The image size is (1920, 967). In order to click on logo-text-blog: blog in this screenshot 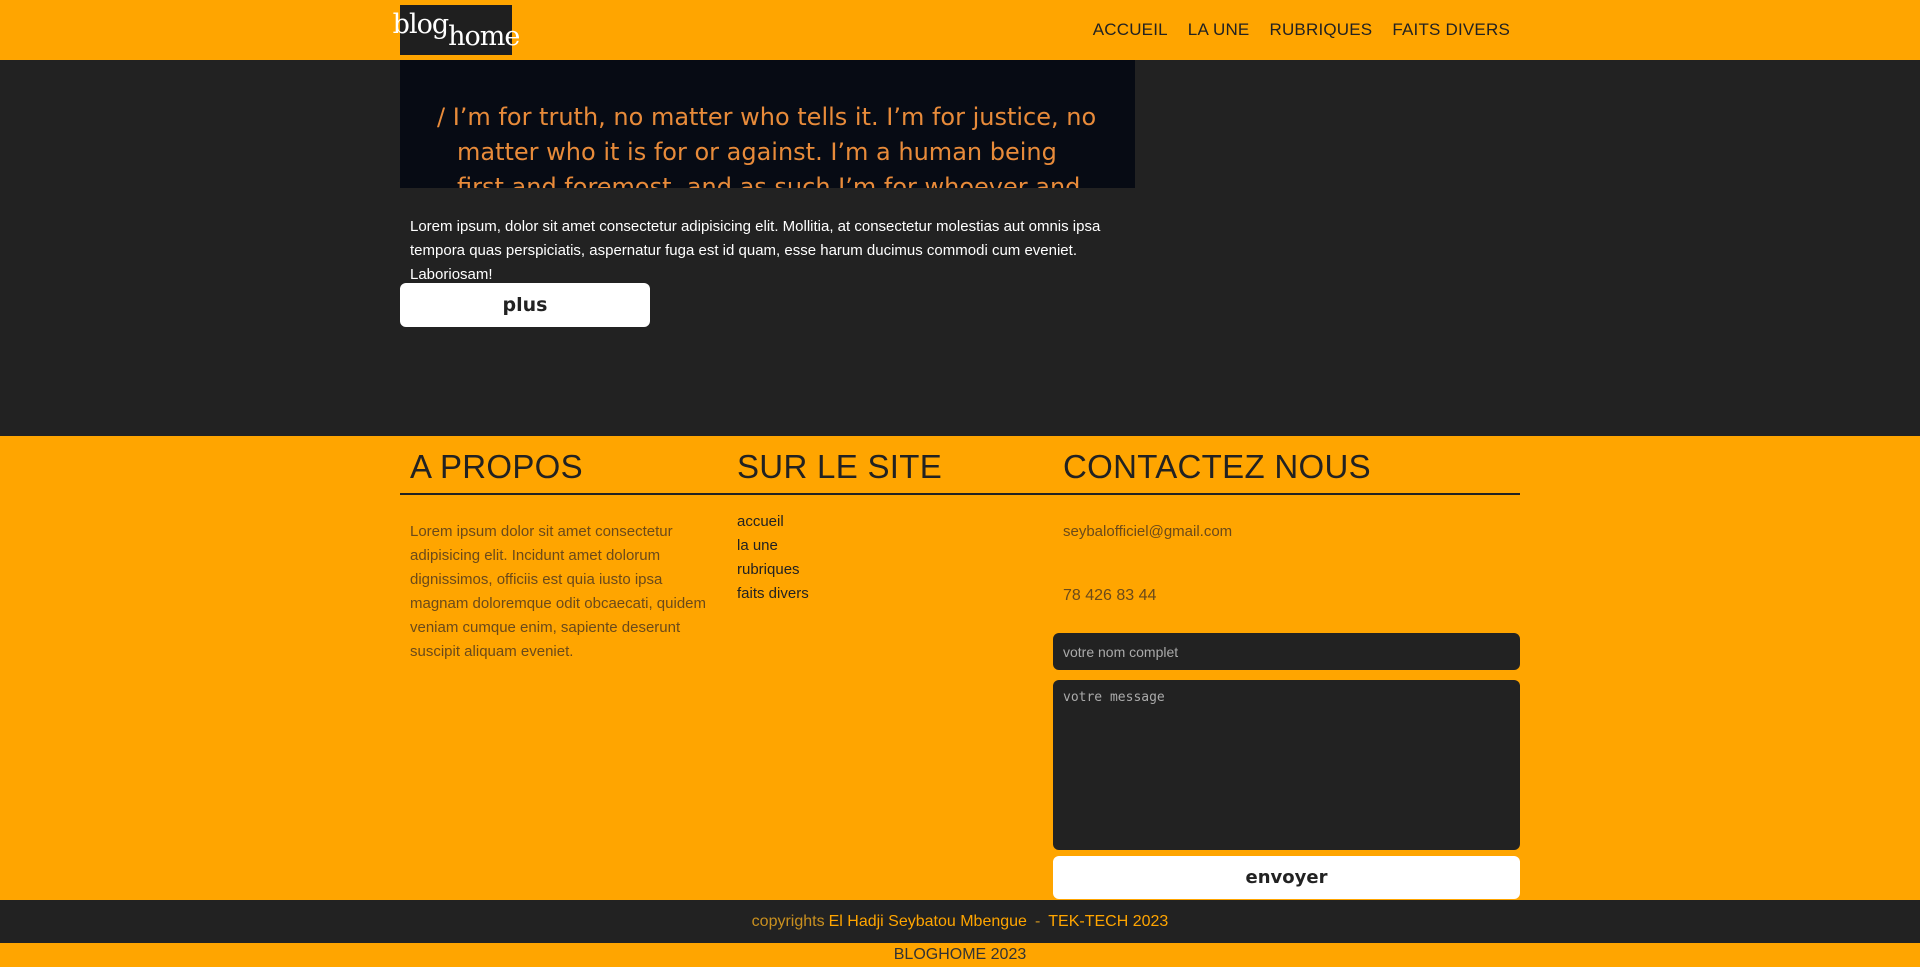, I will do `click(420, 24)`.